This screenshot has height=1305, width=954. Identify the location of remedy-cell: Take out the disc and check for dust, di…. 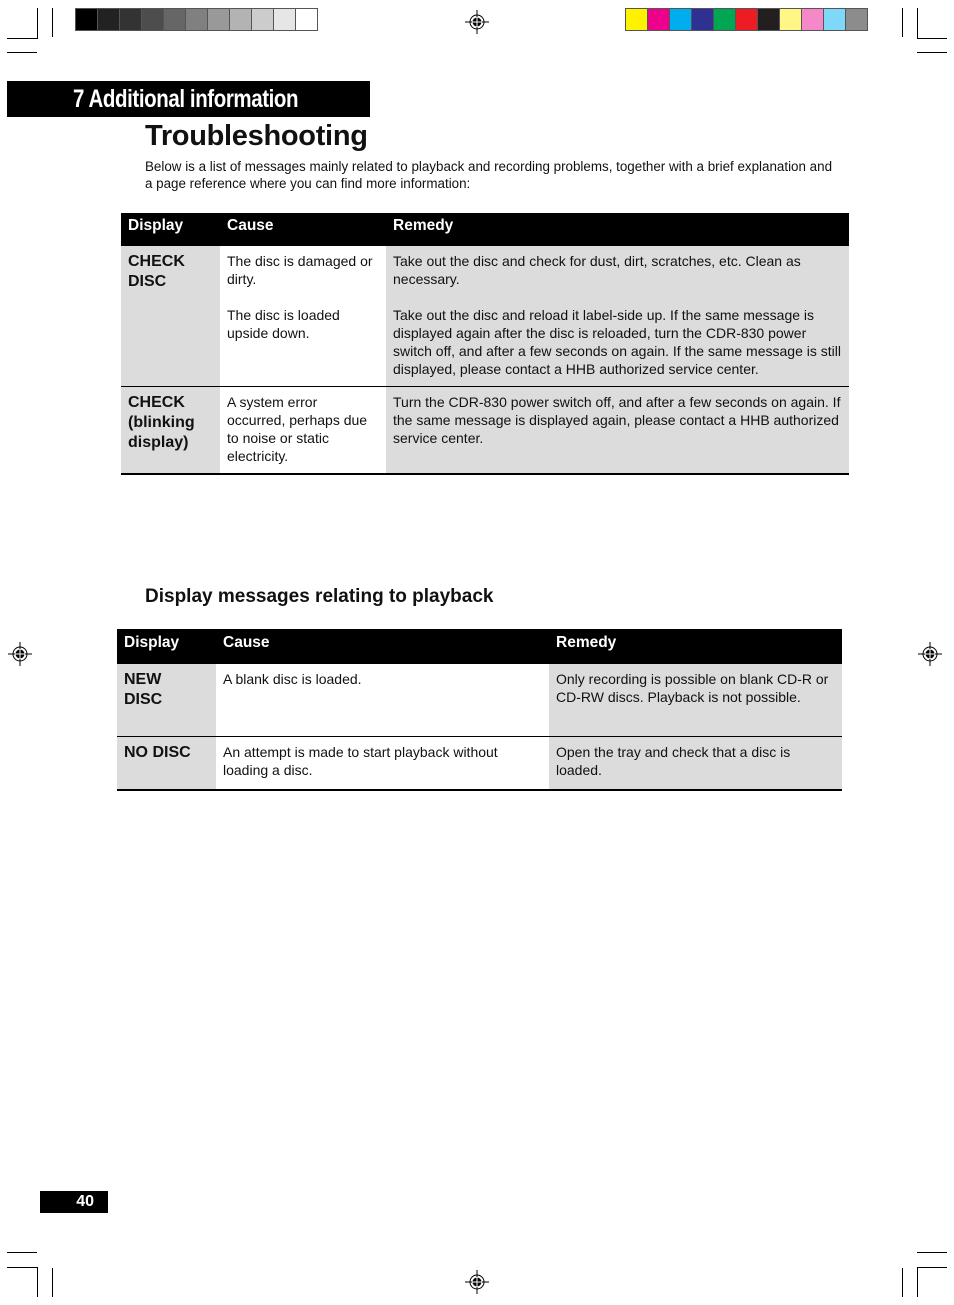
(617, 316).